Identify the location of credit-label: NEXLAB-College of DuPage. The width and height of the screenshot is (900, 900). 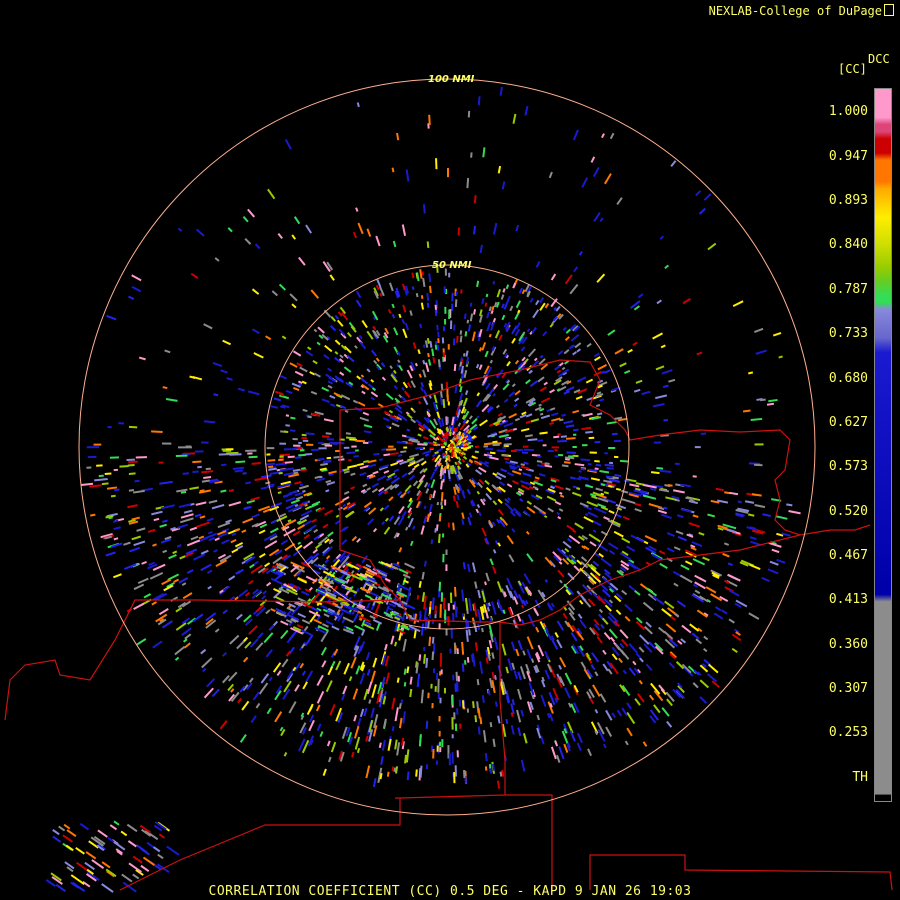
(801, 11).